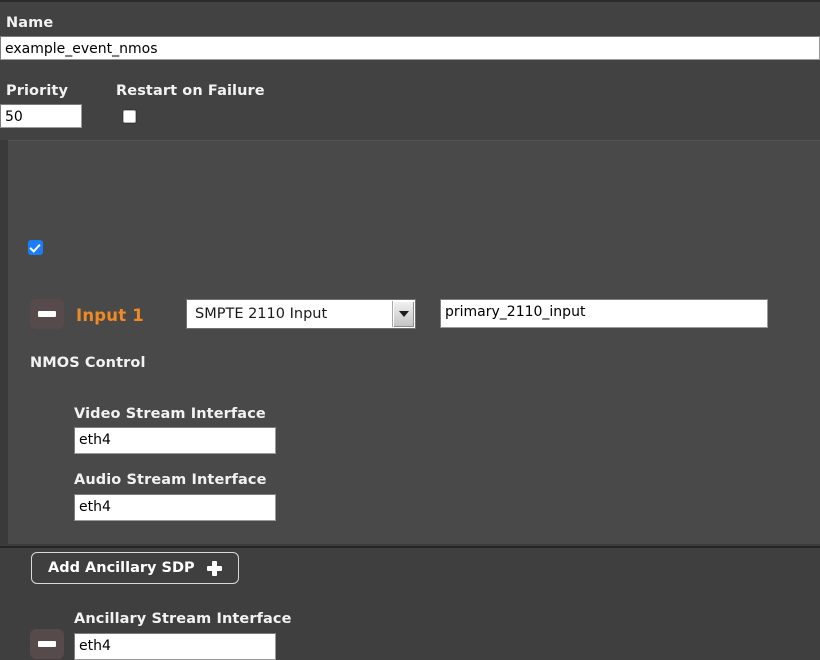 The image size is (820, 660). Describe the element at coordinates (403, 314) in the screenshot. I see `chevron-down-icon` at that location.